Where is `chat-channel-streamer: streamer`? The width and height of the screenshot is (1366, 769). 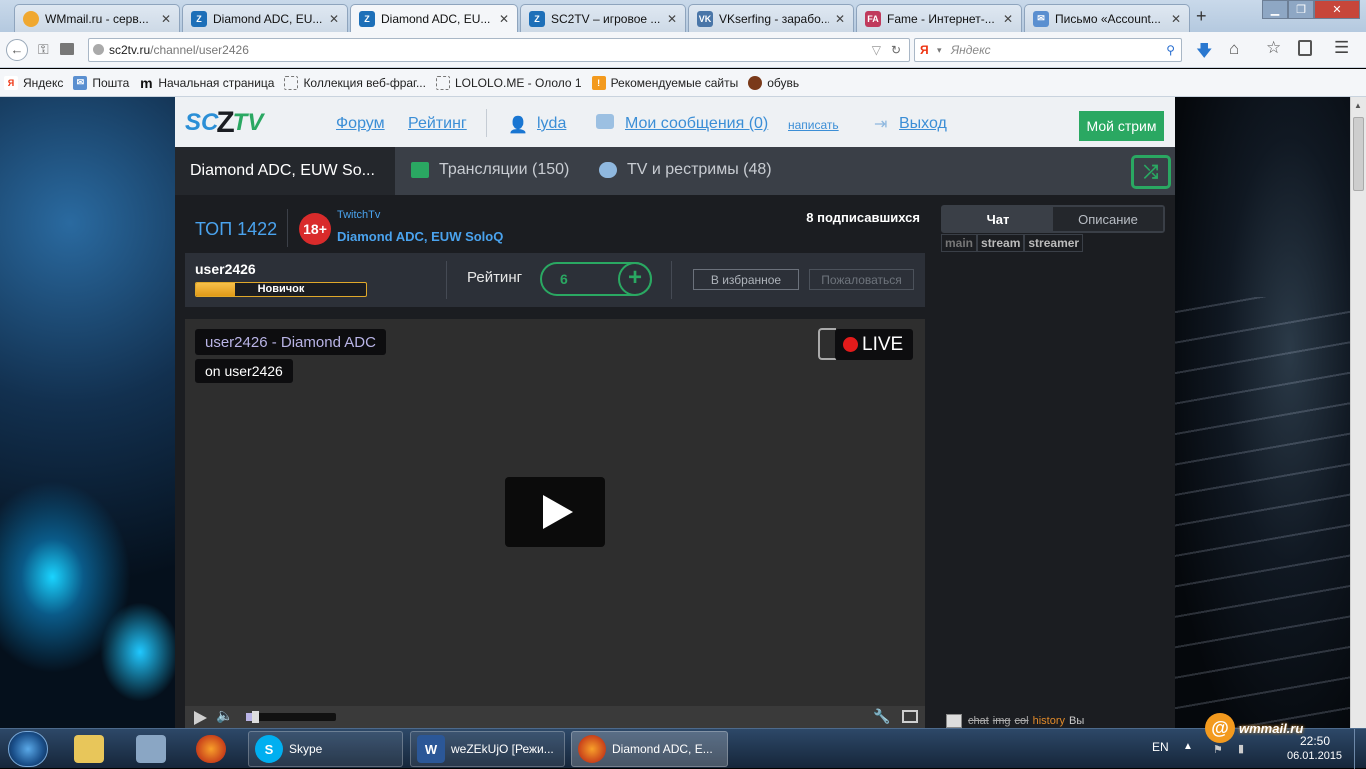
chat-channel-streamer: streamer is located at coordinates (1054, 243).